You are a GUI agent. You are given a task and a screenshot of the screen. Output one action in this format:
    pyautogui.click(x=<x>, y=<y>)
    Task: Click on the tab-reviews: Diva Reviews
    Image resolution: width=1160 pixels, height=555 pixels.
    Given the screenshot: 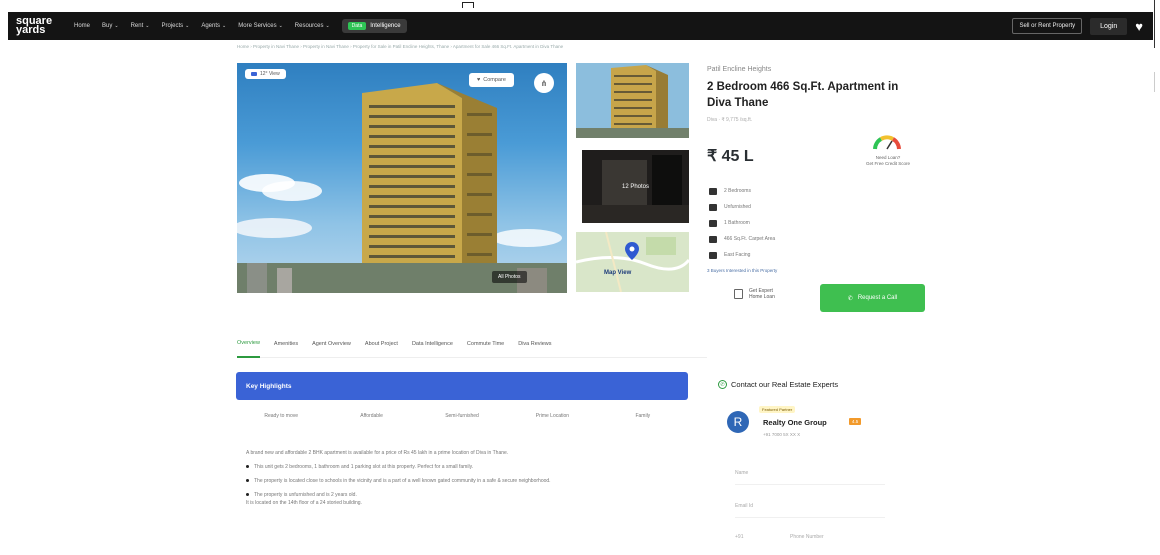 What is the action you would take?
    pyautogui.click(x=534, y=344)
    